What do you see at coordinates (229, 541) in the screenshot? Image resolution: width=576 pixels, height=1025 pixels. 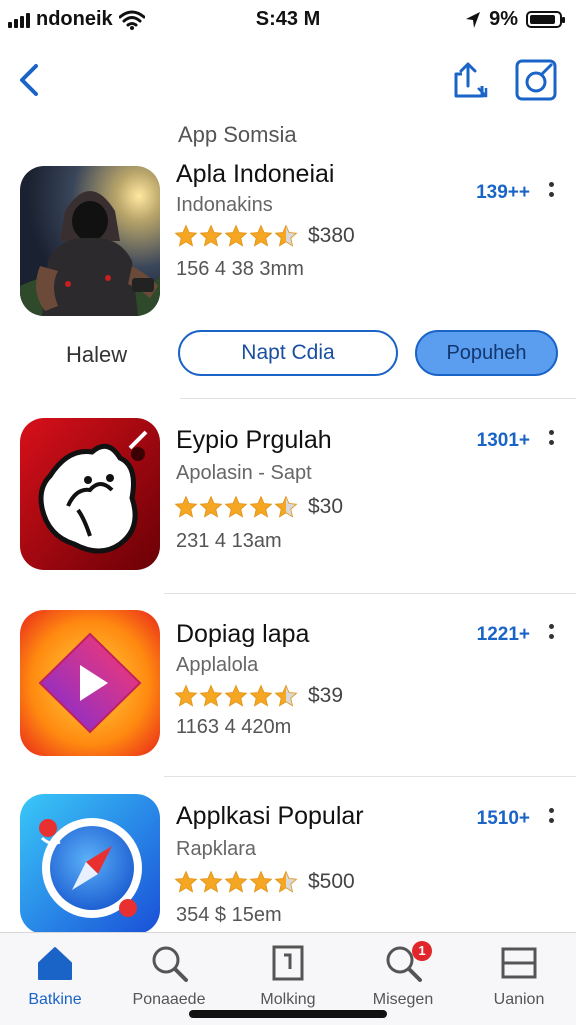 I see `app-meta: 231 4 13am` at bounding box center [229, 541].